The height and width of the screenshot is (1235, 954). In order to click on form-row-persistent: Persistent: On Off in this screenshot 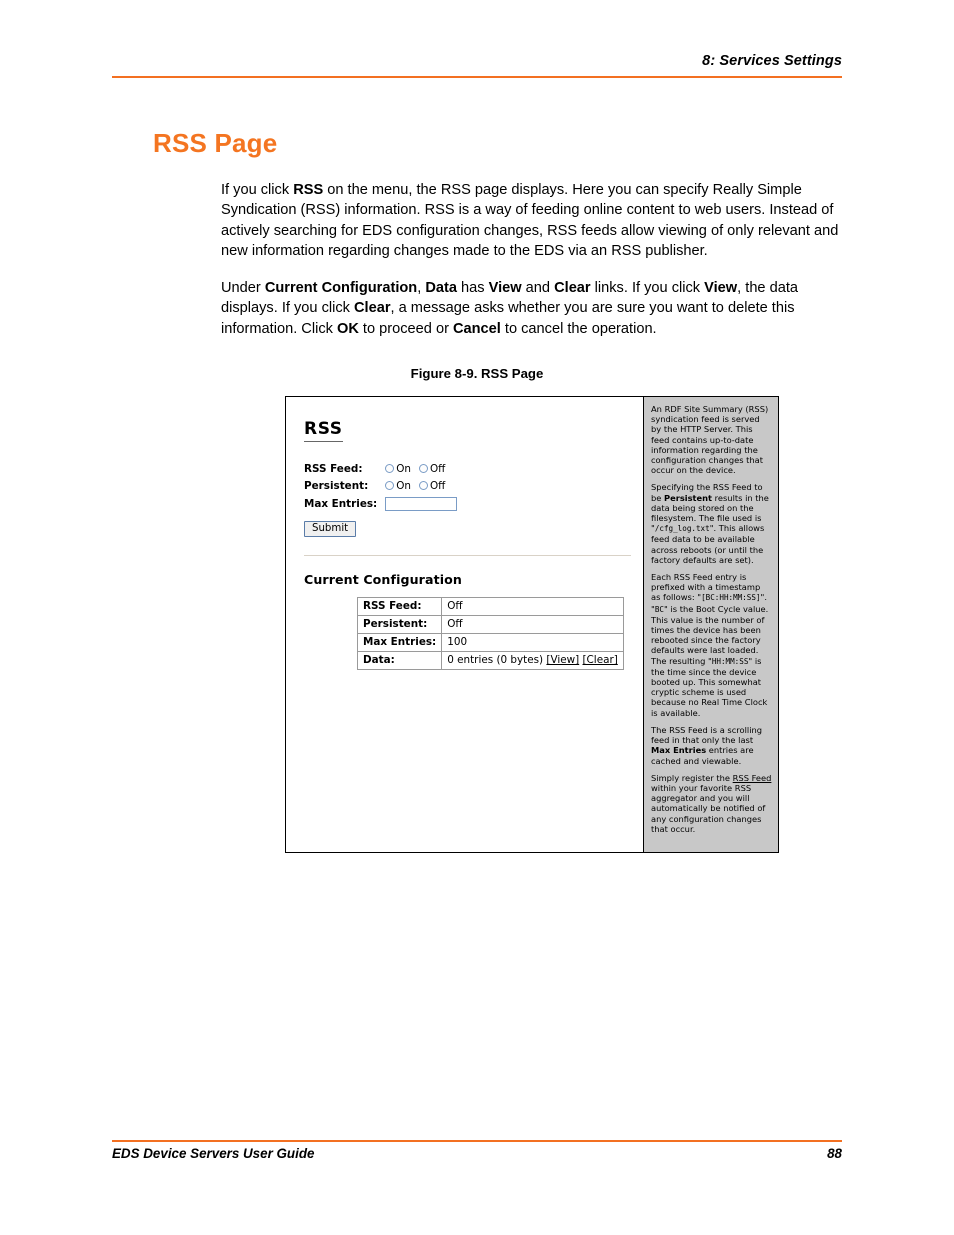, I will do `click(380, 488)`.